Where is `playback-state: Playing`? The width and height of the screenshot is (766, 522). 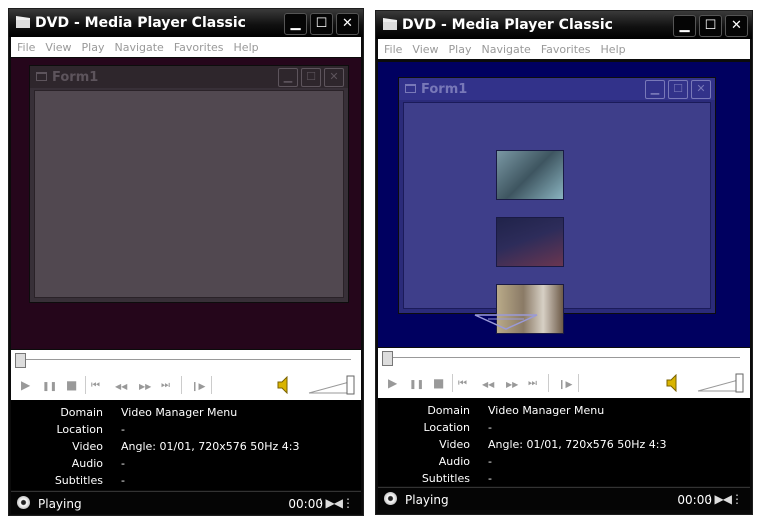
playback-state: Playing is located at coordinates (60, 504).